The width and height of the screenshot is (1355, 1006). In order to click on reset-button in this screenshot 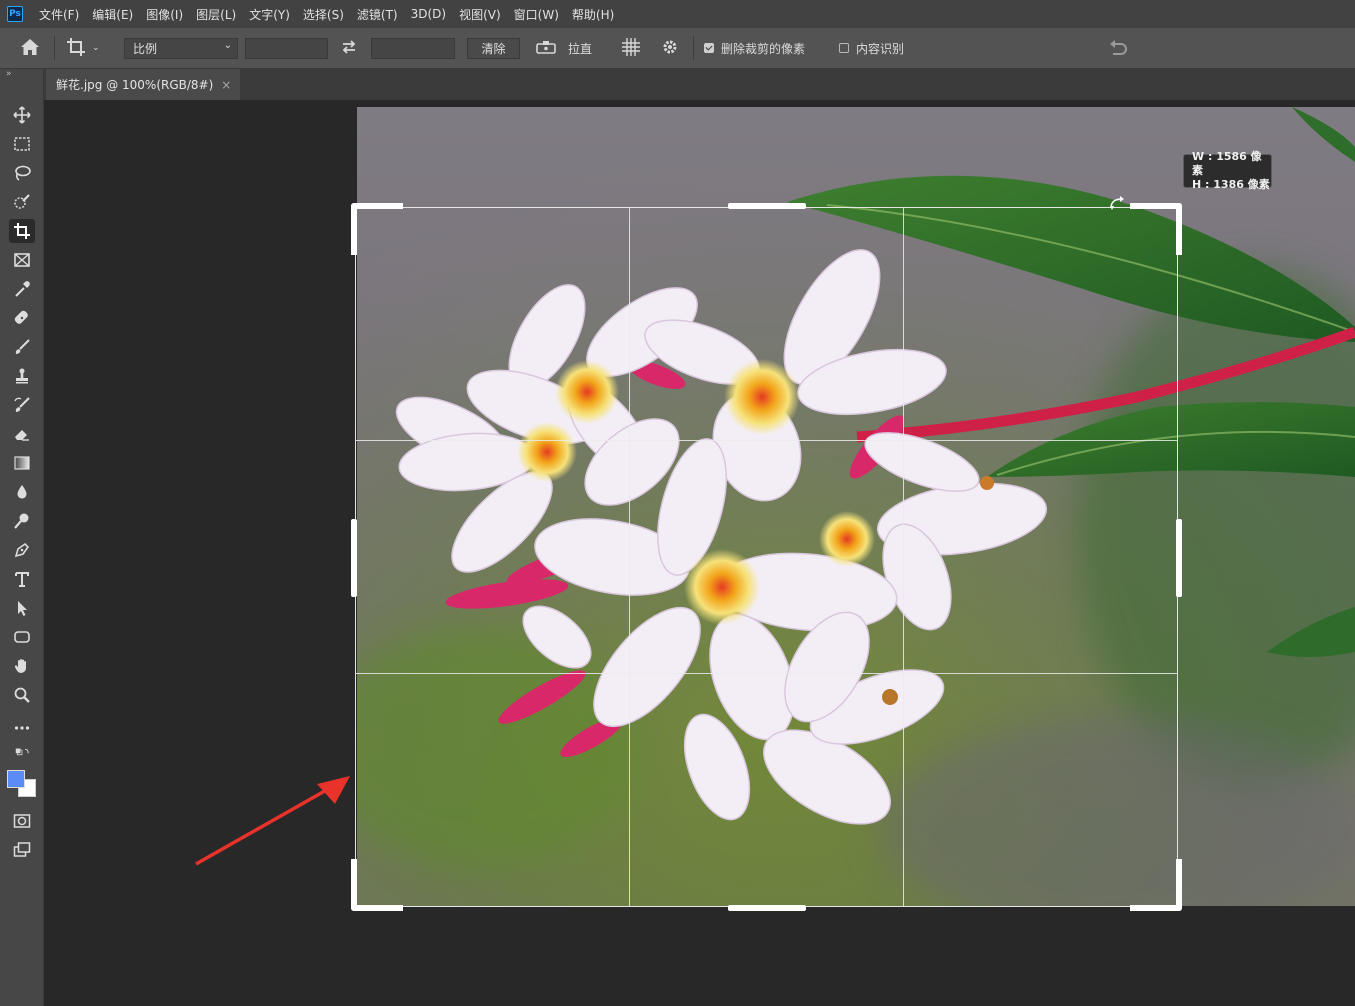, I will do `click(1118, 48)`.